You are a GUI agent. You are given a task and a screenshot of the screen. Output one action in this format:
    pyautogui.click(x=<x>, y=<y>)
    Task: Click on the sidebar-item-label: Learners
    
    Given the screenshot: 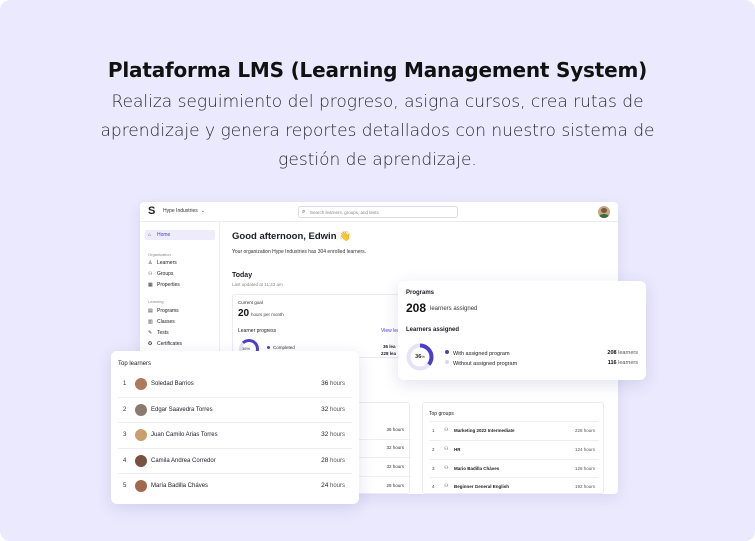 What is the action you would take?
    pyautogui.click(x=167, y=263)
    